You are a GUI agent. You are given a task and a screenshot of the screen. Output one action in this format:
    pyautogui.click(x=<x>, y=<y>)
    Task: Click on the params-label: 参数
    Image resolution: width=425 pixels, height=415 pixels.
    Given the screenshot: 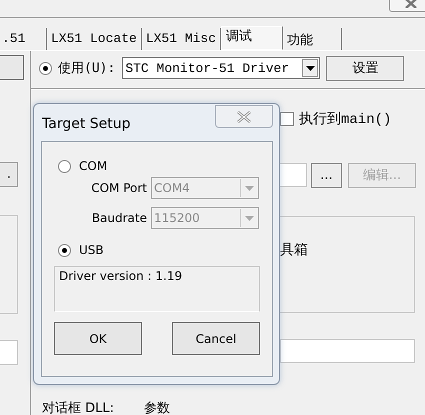 What is the action you would take?
    pyautogui.click(x=157, y=407)
    